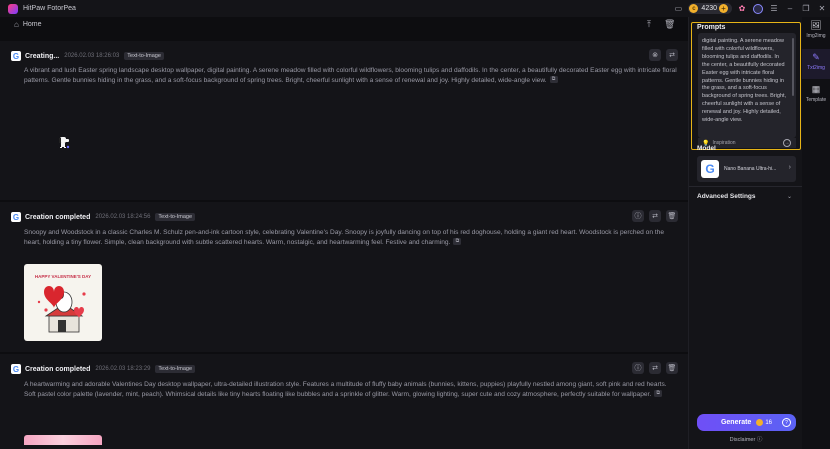  Describe the element at coordinates (774, 8) in the screenshot. I see `menu-icon: ☰` at that location.